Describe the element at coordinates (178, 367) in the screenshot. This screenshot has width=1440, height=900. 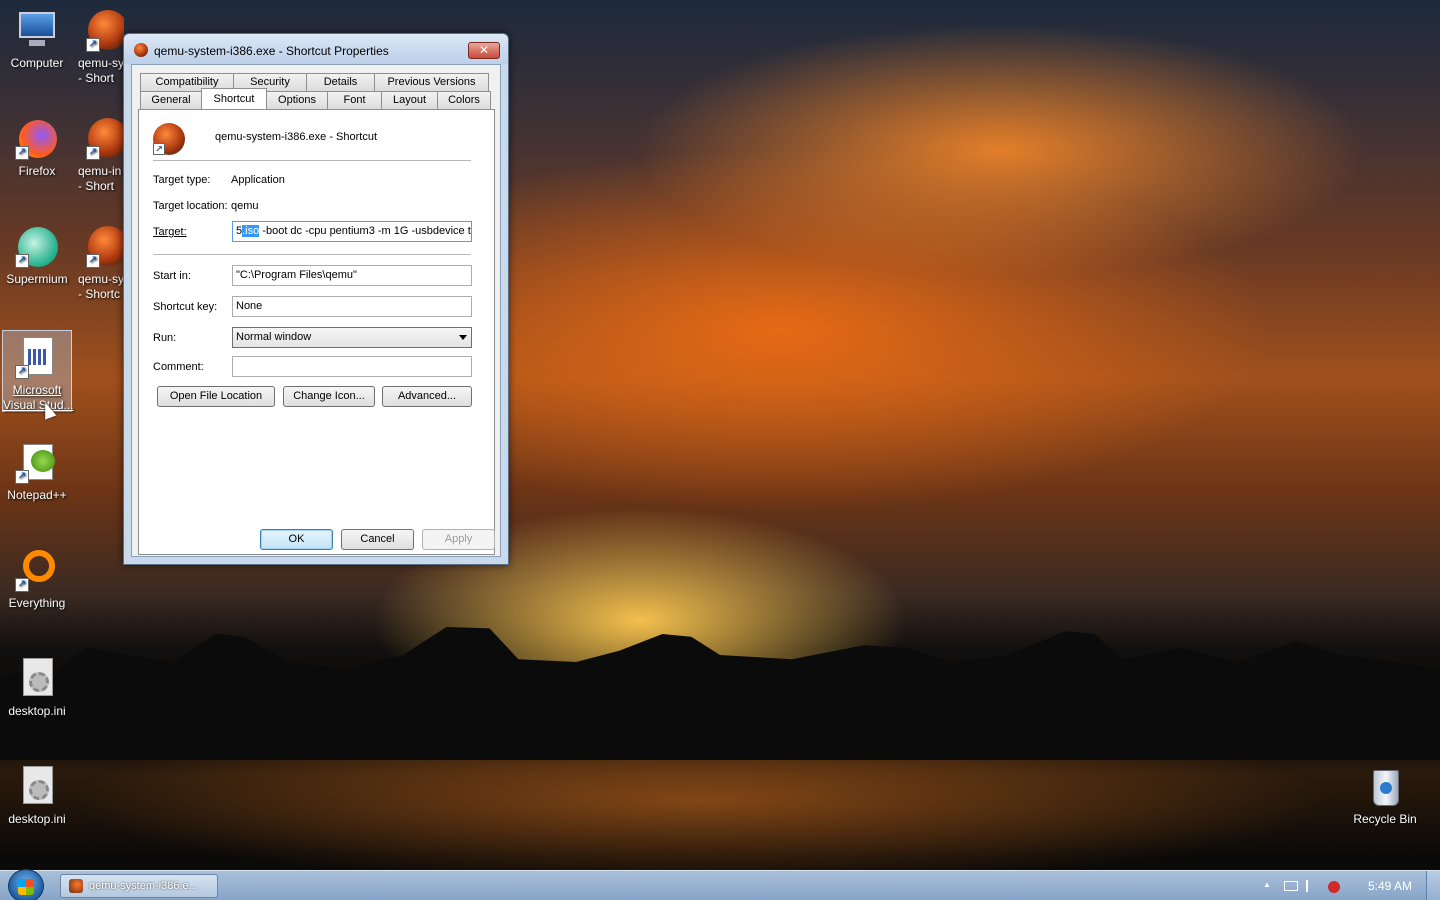
I see `comment-label: Comment:` at that location.